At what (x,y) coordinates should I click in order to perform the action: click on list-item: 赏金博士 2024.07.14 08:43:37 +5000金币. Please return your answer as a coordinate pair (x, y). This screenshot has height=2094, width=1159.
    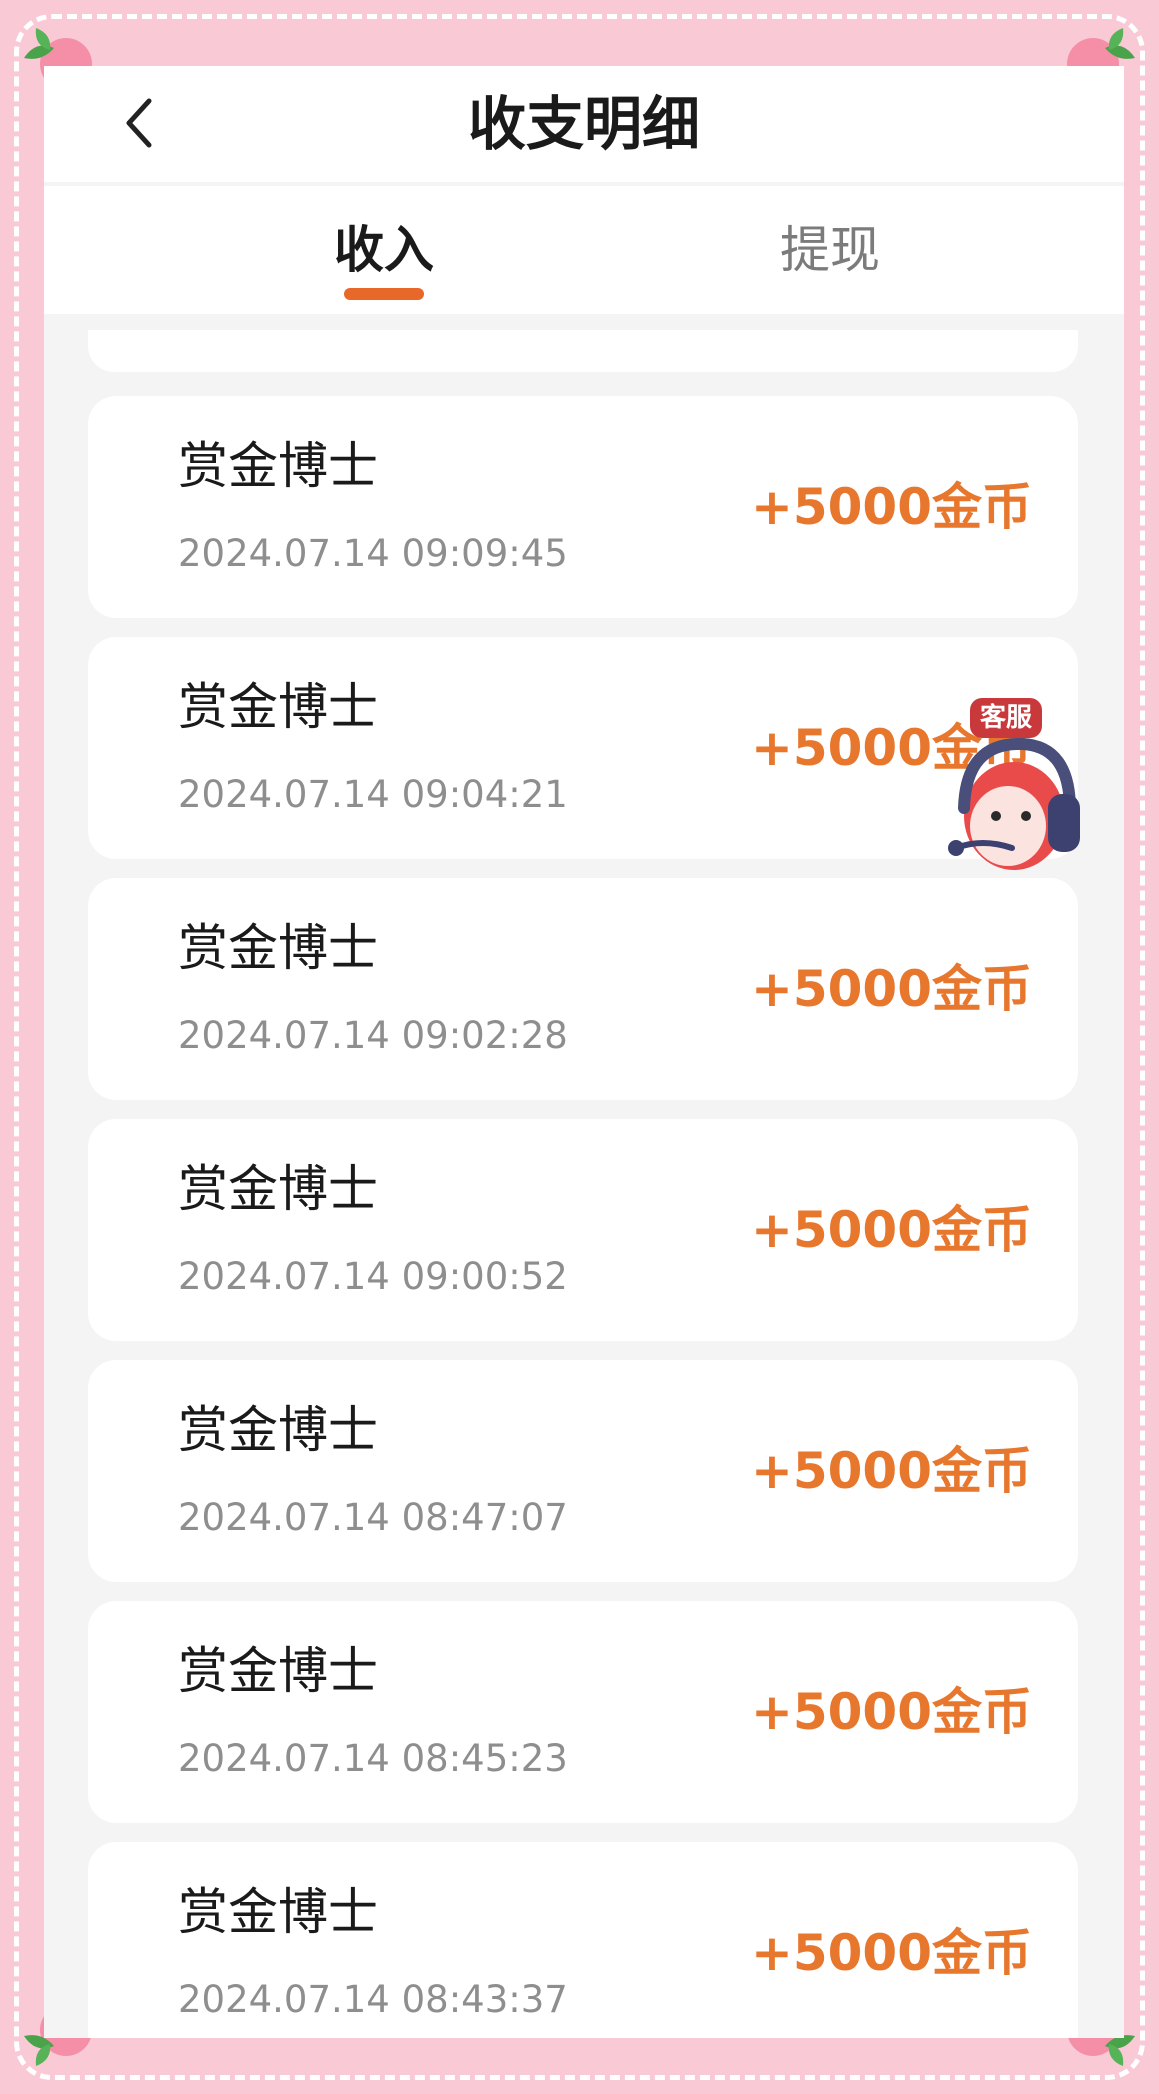
    Looking at the image, I should click on (583, 1940).